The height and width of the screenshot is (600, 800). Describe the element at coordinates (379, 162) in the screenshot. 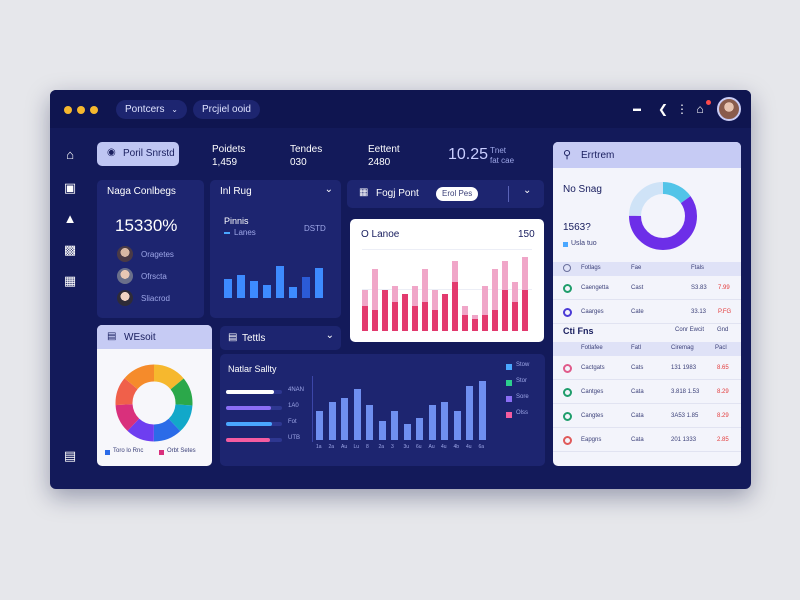

I see `stat-value: 2480` at that location.